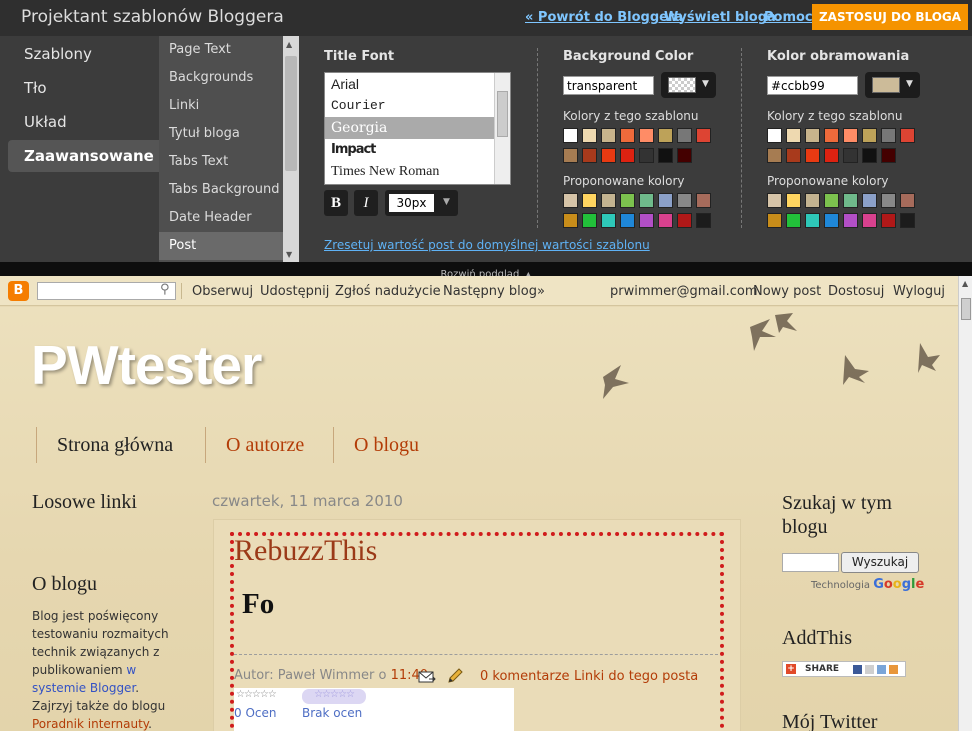 Image resolution: width=972 pixels, height=731 pixels. What do you see at coordinates (221, 78) in the screenshot?
I see `sub-nav-backgrounds: Backgrounds` at bounding box center [221, 78].